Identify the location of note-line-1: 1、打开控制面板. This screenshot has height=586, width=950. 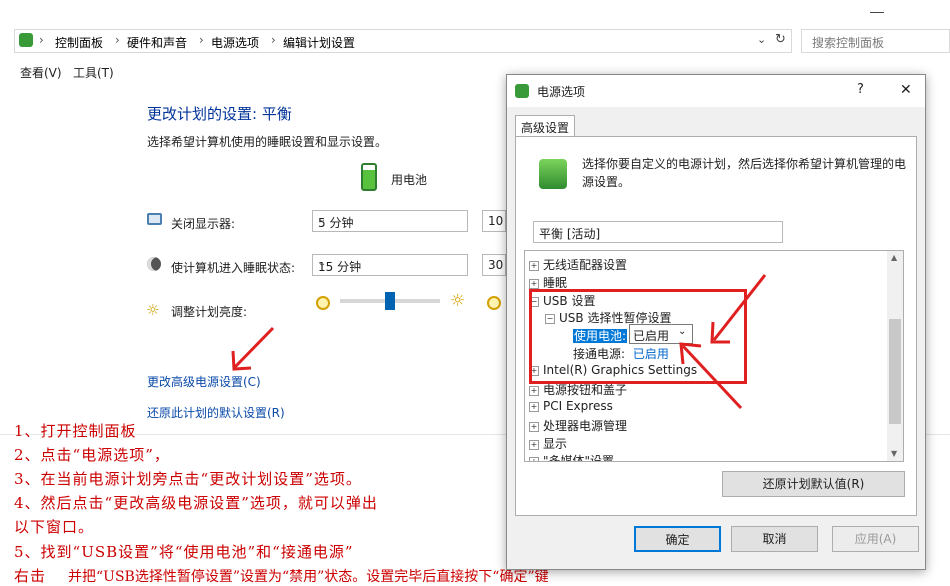
(75, 431).